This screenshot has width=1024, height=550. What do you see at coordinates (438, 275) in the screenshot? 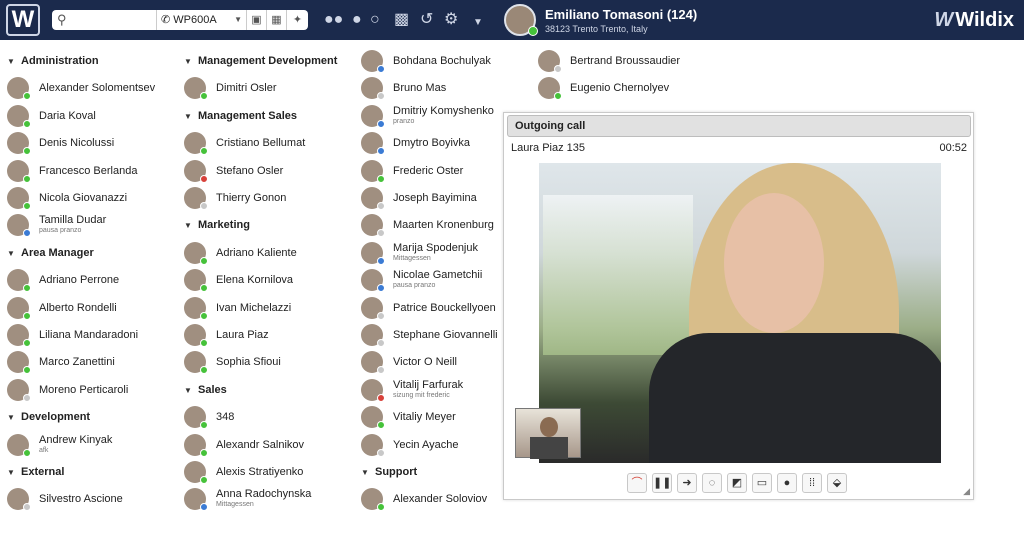
I see `contact-name: Nicolae Gametchii` at bounding box center [438, 275].